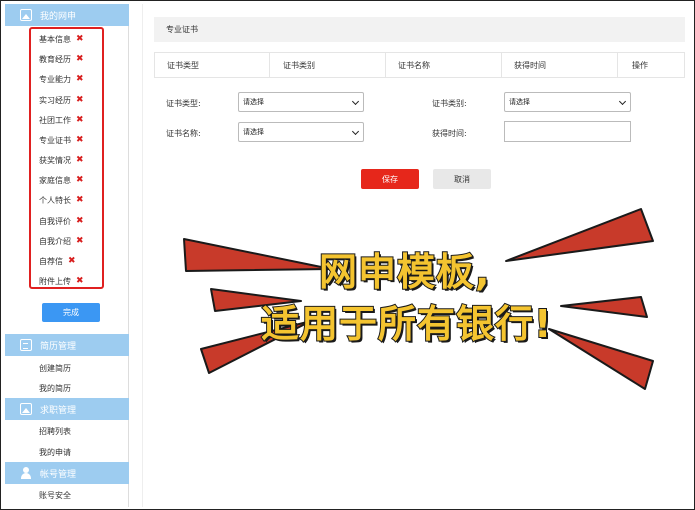 This screenshot has height=510, width=695. I want to click on column-header: 证书名称, so click(444, 65).